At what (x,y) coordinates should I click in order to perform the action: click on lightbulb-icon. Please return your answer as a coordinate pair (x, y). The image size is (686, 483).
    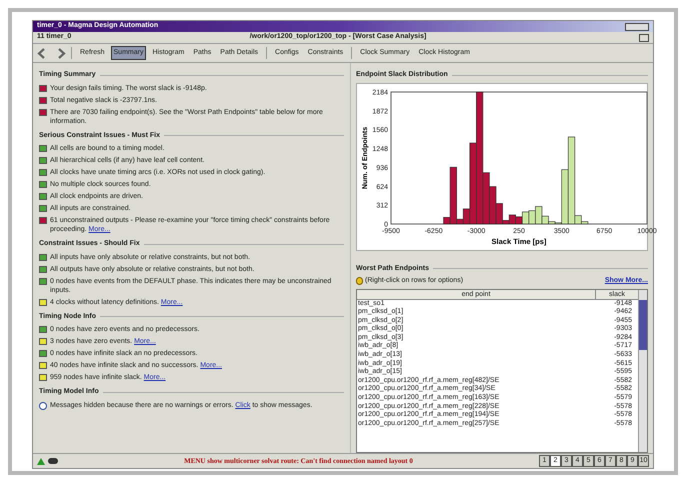
    Looking at the image, I should click on (359, 281).